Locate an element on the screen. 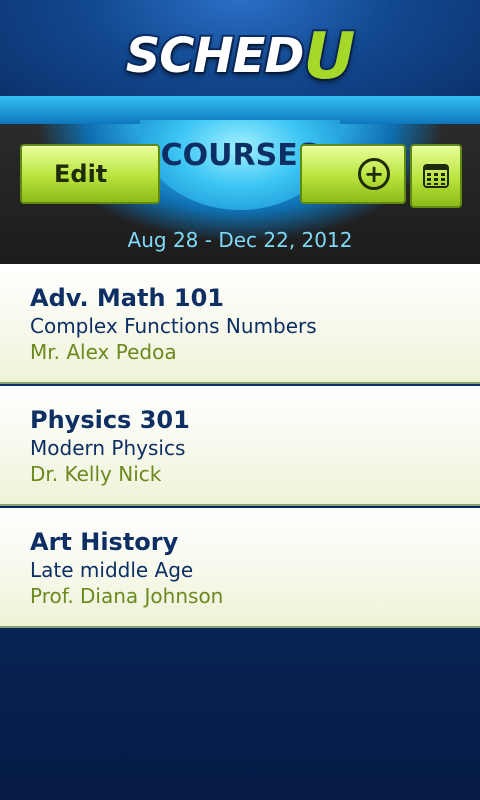  date-range: Aug 28 - Dec 22, 2012 is located at coordinates (240, 240).